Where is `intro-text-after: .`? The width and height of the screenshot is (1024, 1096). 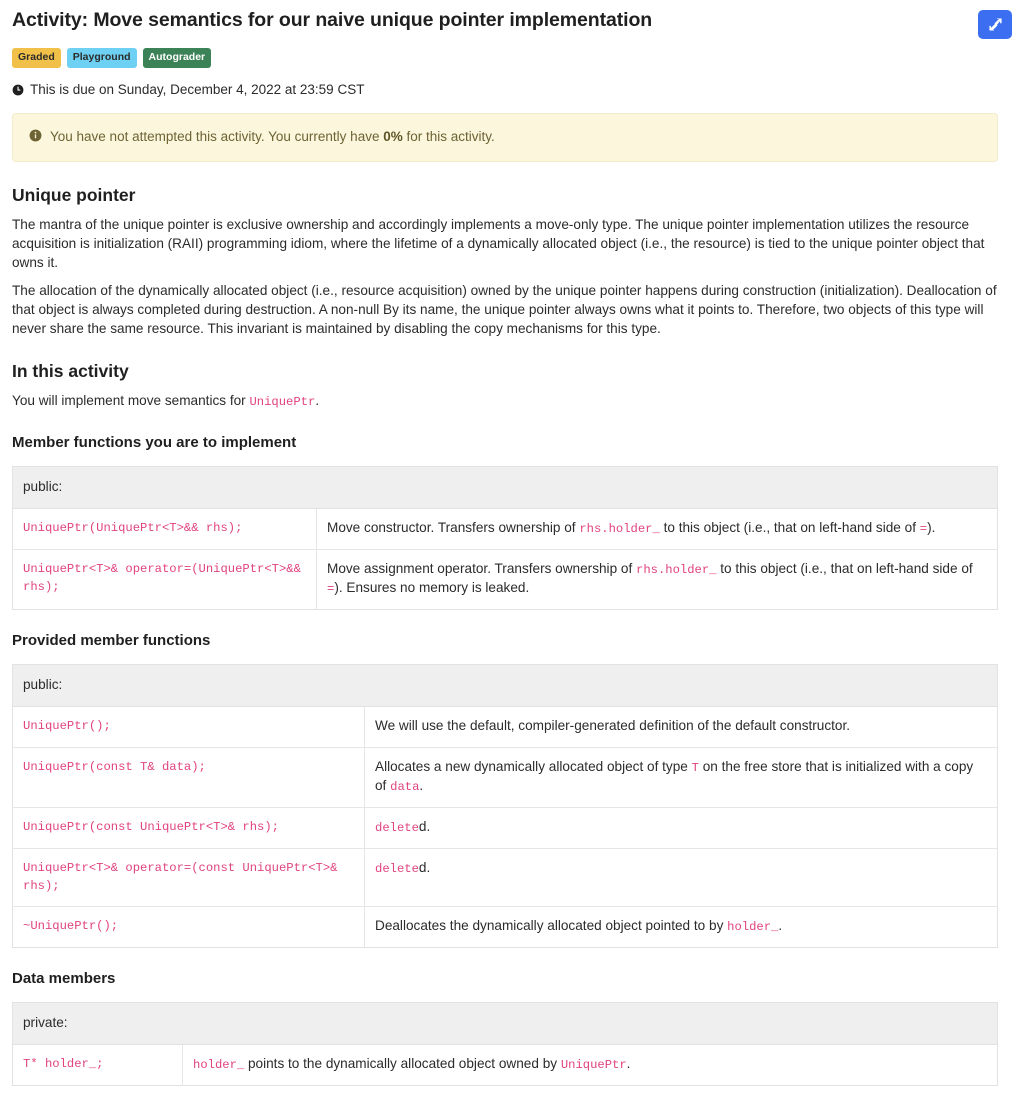
intro-text-after: . is located at coordinates (317, 400).